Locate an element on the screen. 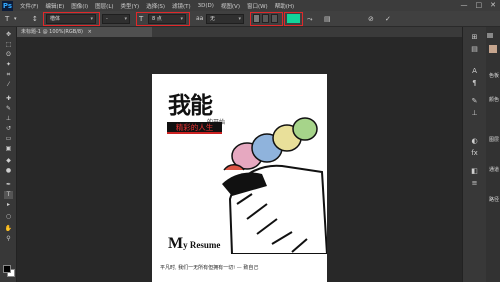 The height and width of the screenshot is (282, 500). history-icon: ↺ is located at coordinates (8, 129).